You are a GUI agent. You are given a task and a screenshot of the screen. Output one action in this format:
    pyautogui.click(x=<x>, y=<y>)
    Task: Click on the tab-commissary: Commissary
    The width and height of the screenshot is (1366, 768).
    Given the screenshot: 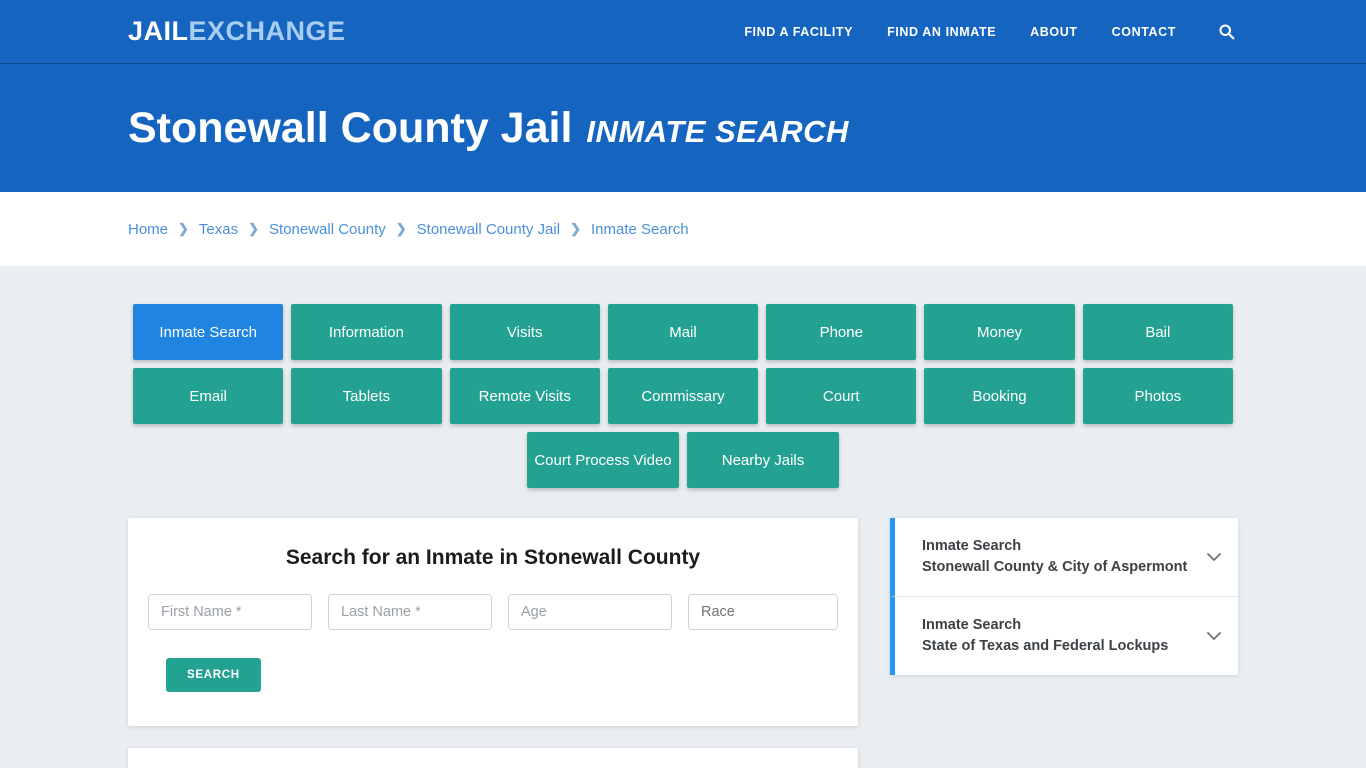 What is the action you would take?
    pyautogui.click(x=683, y=396)
    